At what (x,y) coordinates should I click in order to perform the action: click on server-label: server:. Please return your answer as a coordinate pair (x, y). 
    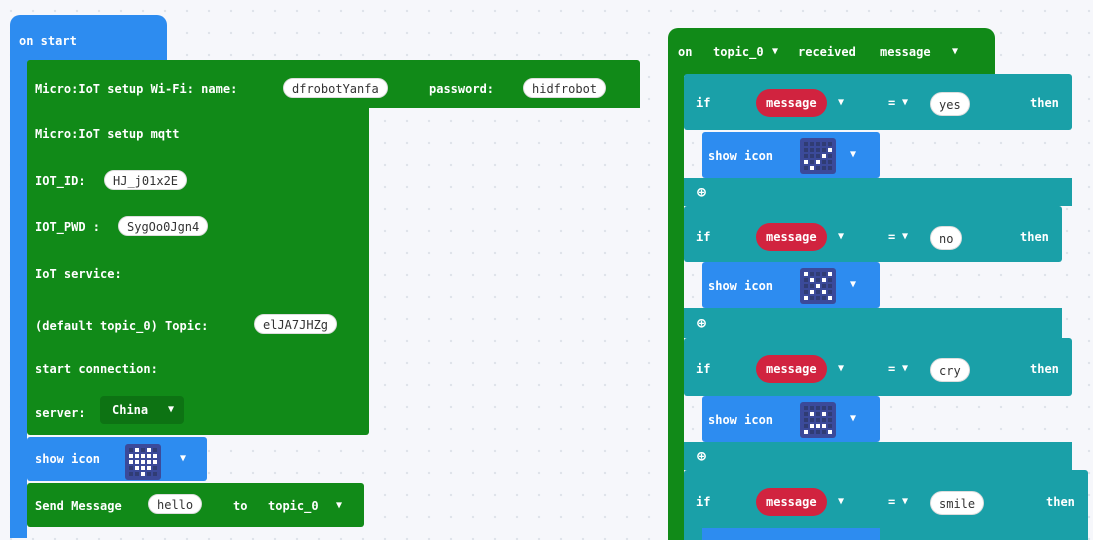
    Looking at the image, I should click on (60, 413).